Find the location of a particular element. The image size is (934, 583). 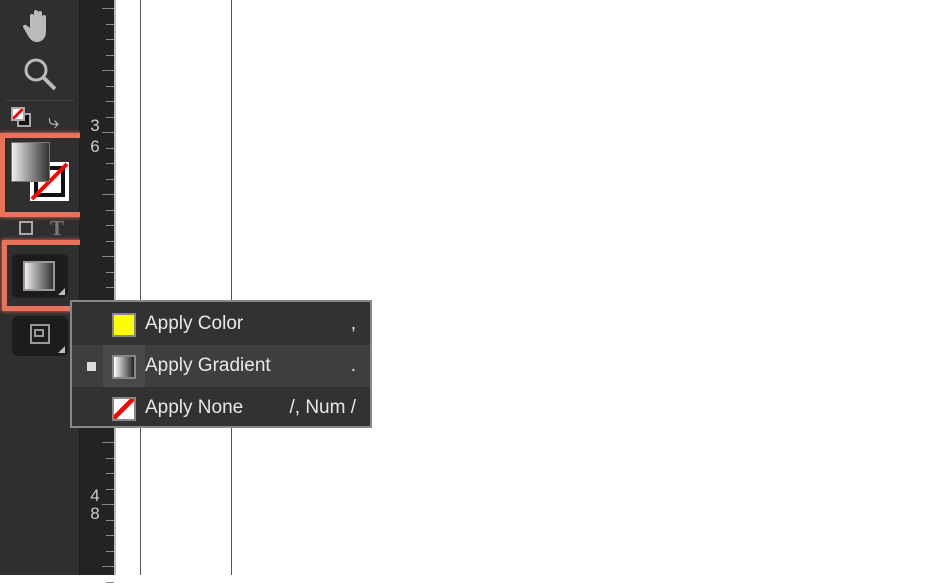

container-mode-icon is located at coordinates (26, 228).